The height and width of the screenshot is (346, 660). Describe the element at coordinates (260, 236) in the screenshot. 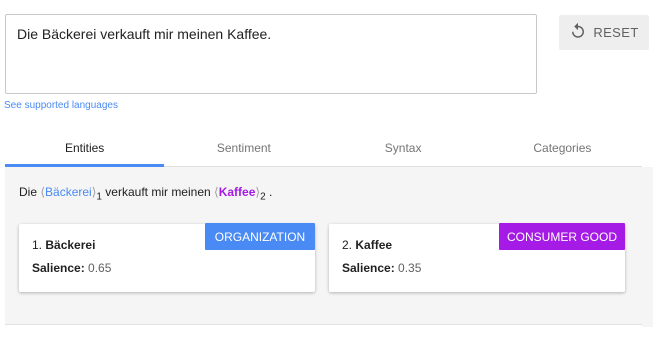

I see `entity-type-badge: ORGANIZATION` at that location.